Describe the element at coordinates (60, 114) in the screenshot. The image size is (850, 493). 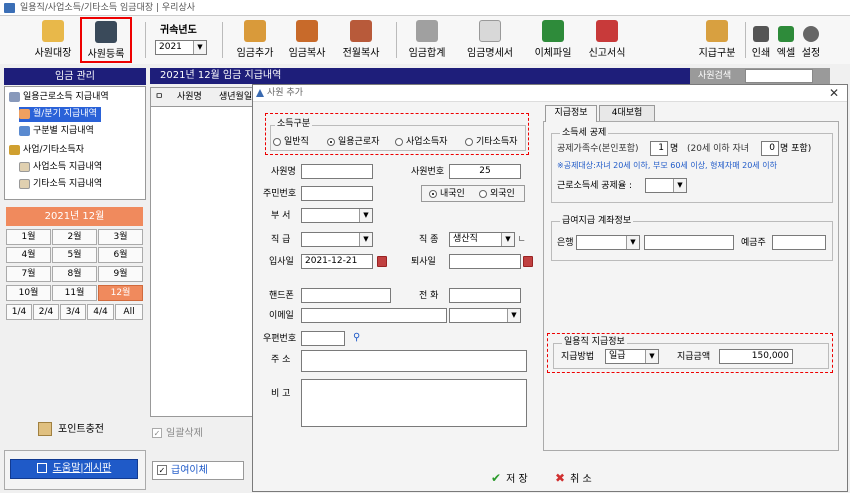
I see `tree-item-monthly: 월/분기 지급내역` at that location.